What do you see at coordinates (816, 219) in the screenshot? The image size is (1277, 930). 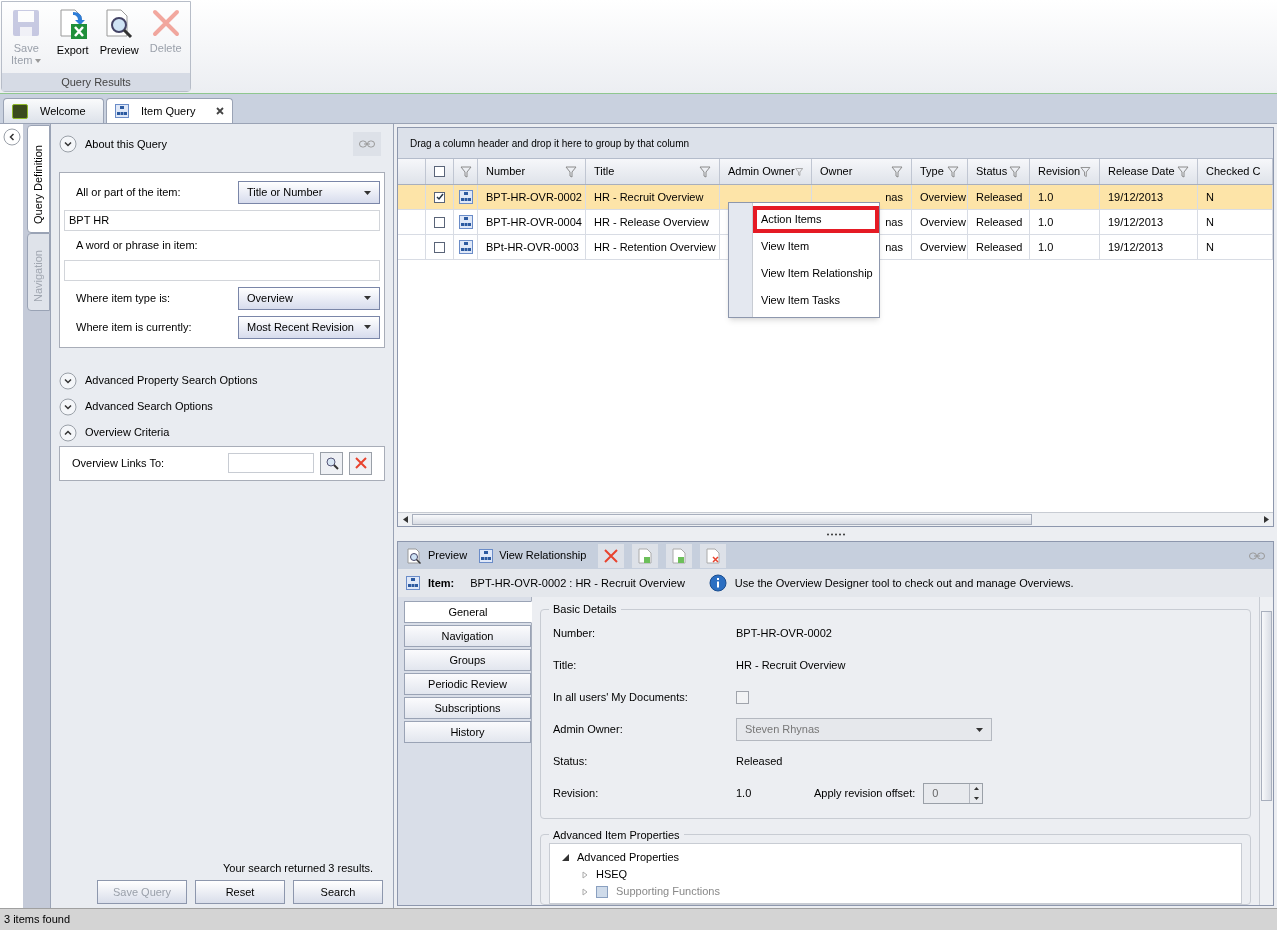 I see `menu-item: Action Items` at bounding box center [816, 219].